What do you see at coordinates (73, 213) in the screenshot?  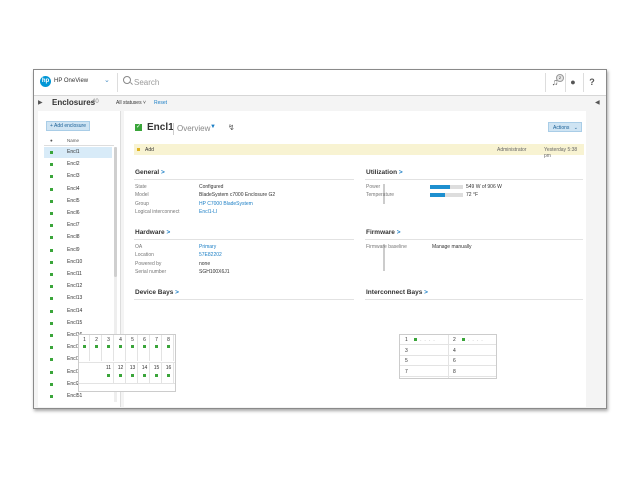 I see `list-item-label: Encl6` at bounding box center [73, 213].